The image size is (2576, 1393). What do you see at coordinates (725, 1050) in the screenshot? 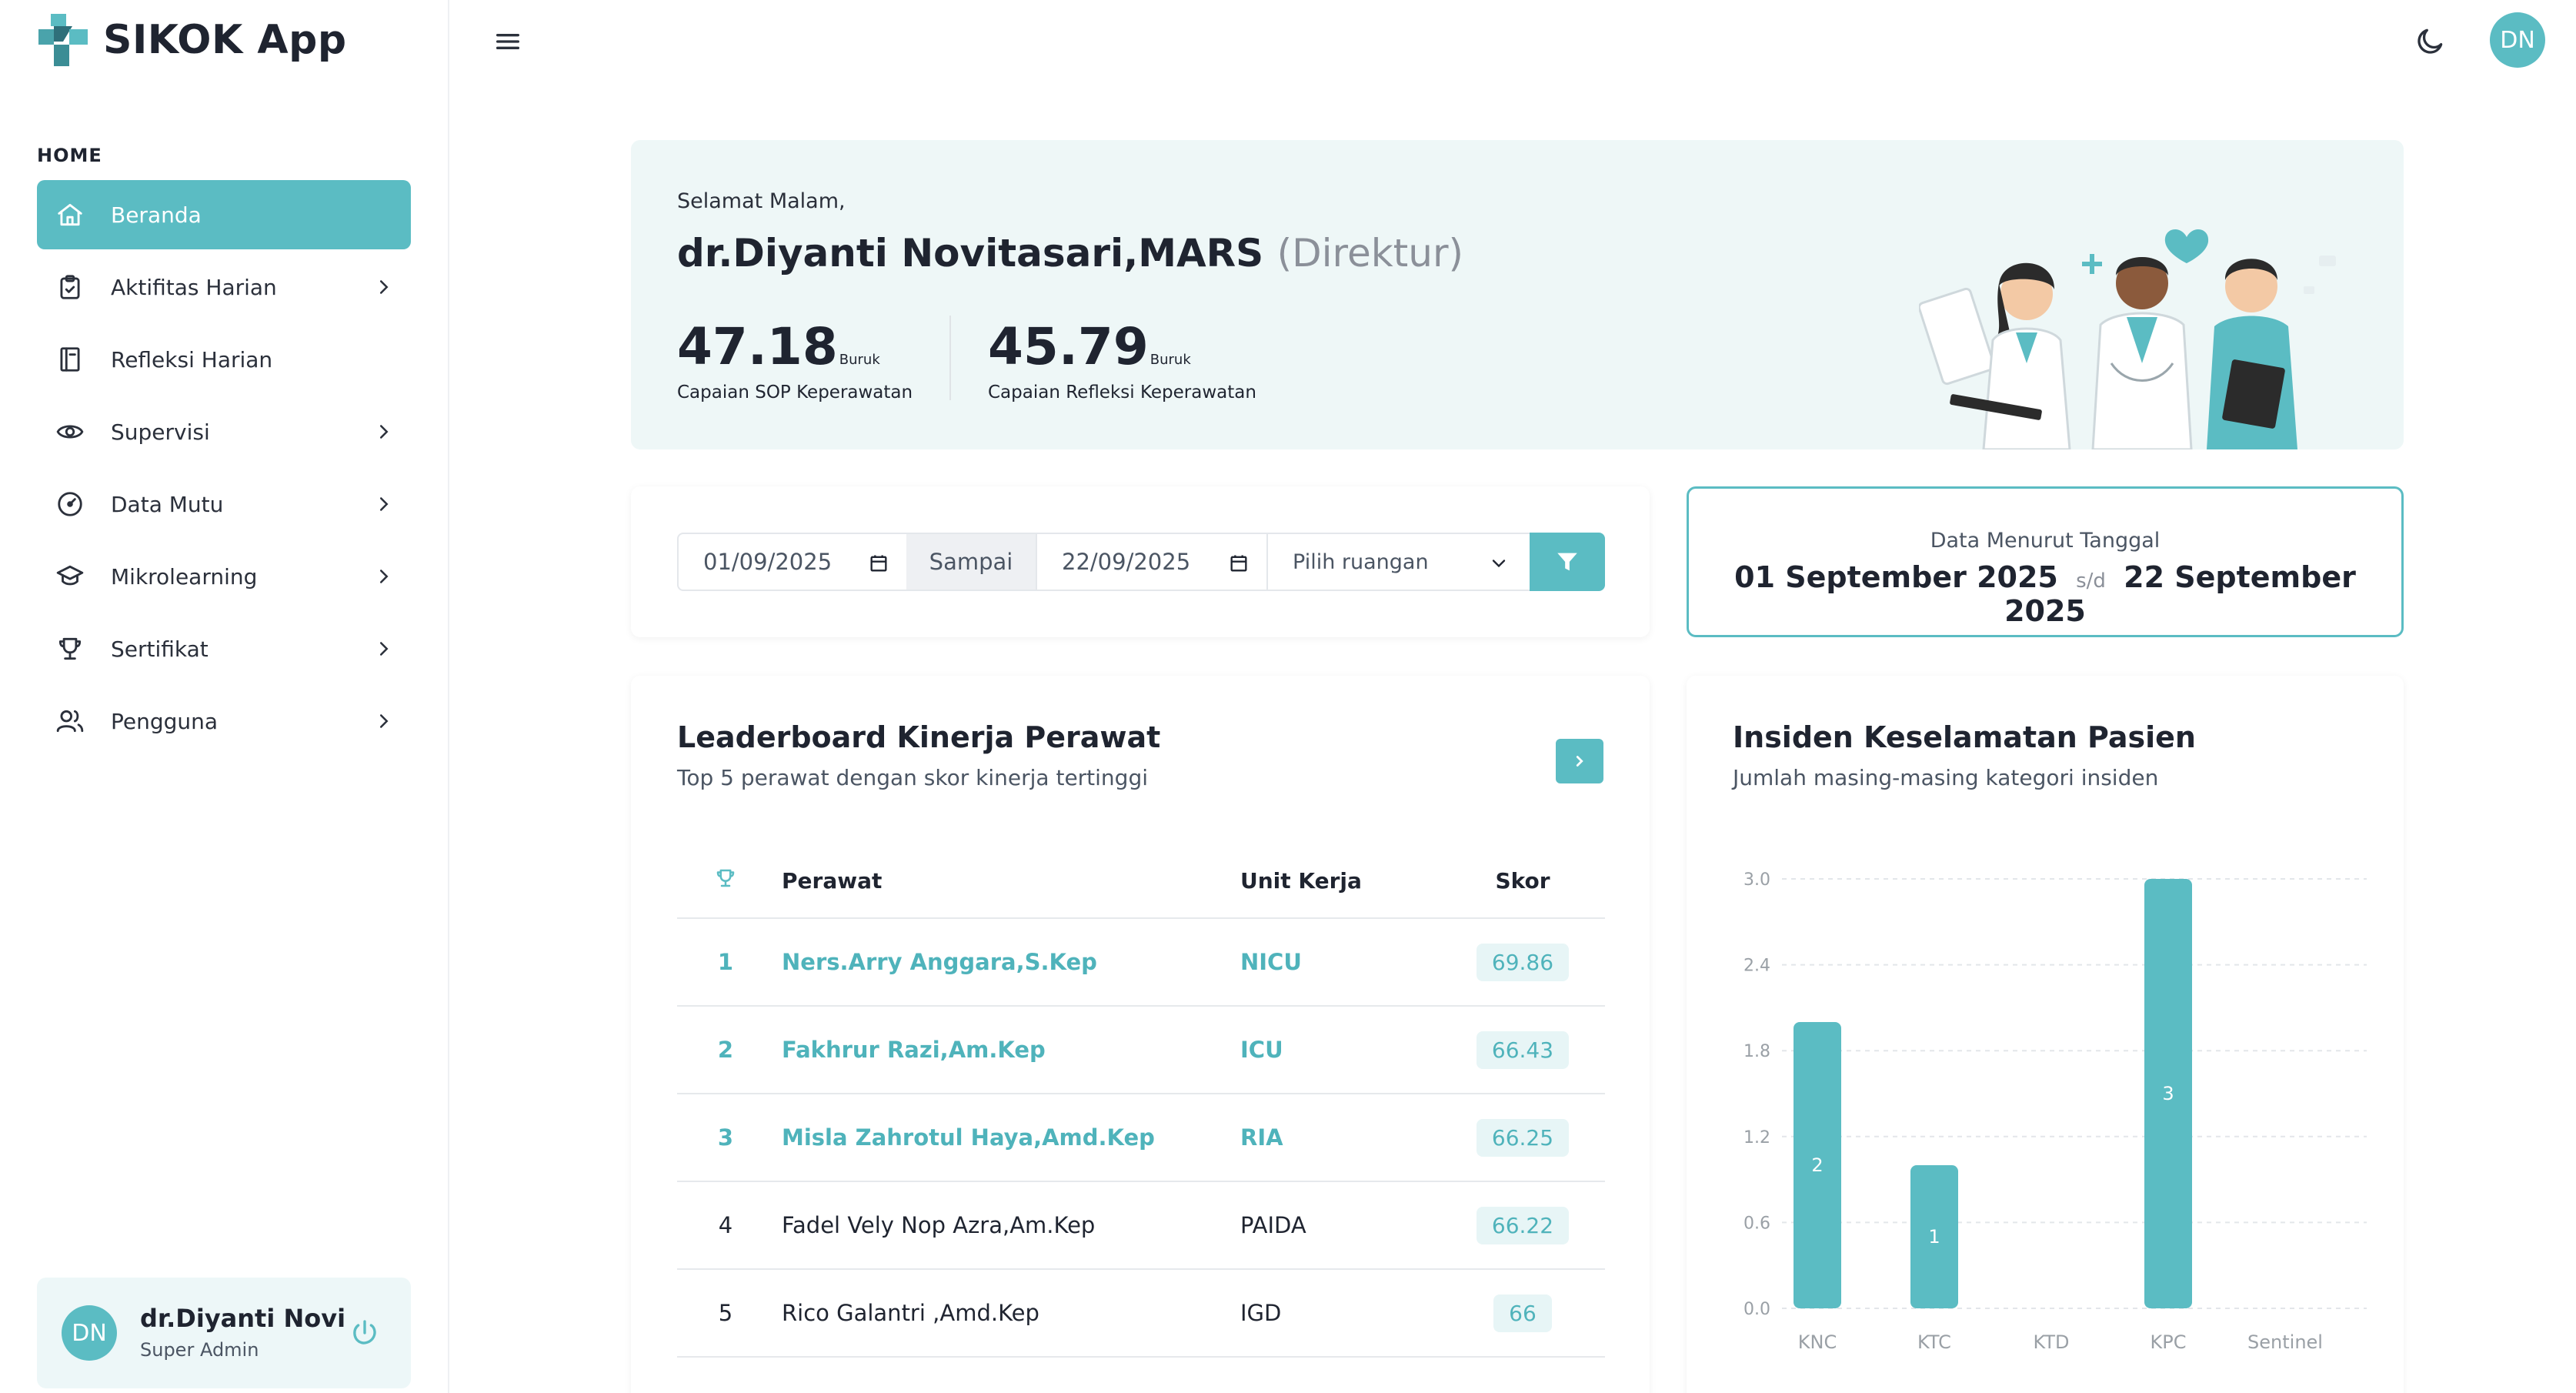
I see `rank-cell: 2` at bounding box center [725, 1050].